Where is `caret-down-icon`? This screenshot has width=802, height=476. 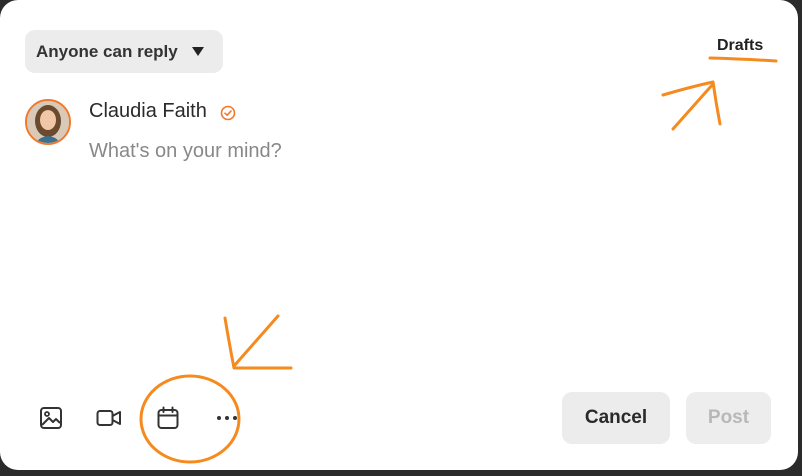
caret-down-icon is located at coordinates (197, 51).